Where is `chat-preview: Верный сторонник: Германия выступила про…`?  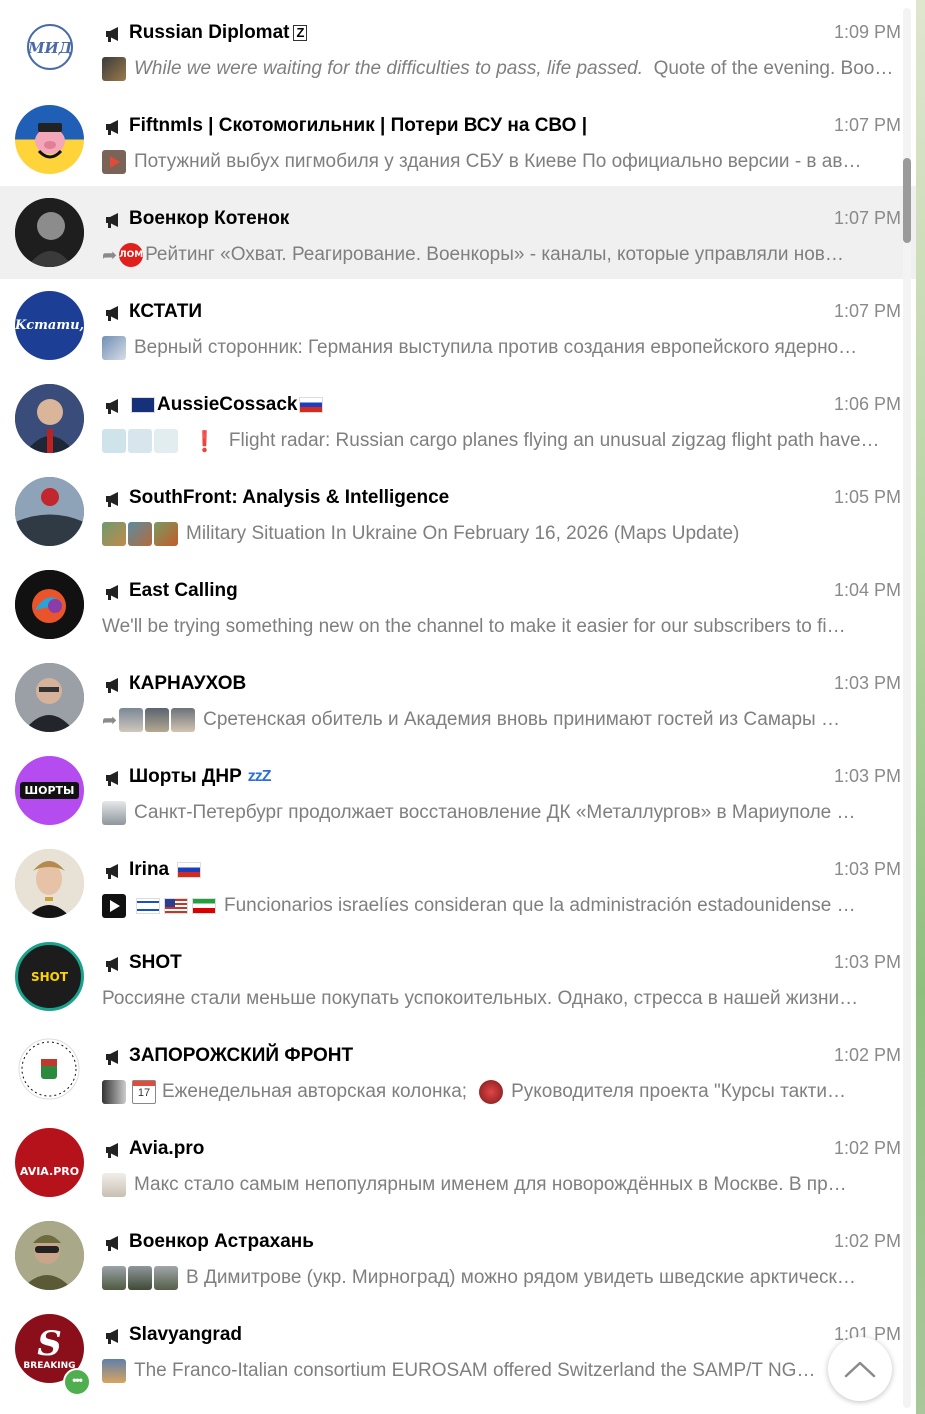
chat-preview: Верный сторонник: Германия выступила про… is located at coordinates (496, 347).